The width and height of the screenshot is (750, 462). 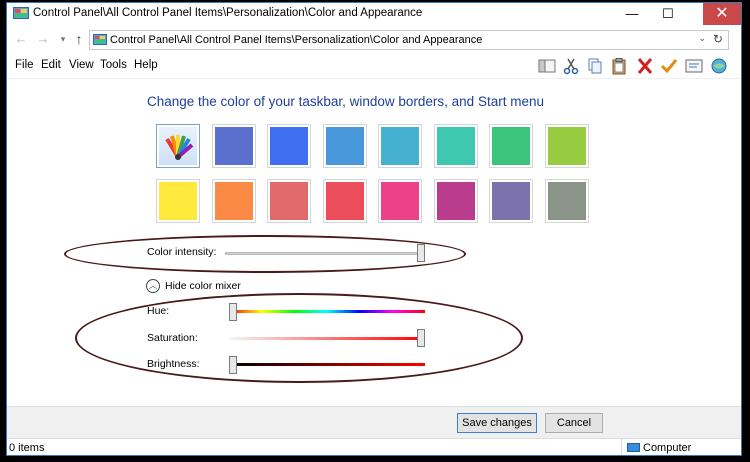 I want to click on color-swatch-orange, so click(x=233, y=201).